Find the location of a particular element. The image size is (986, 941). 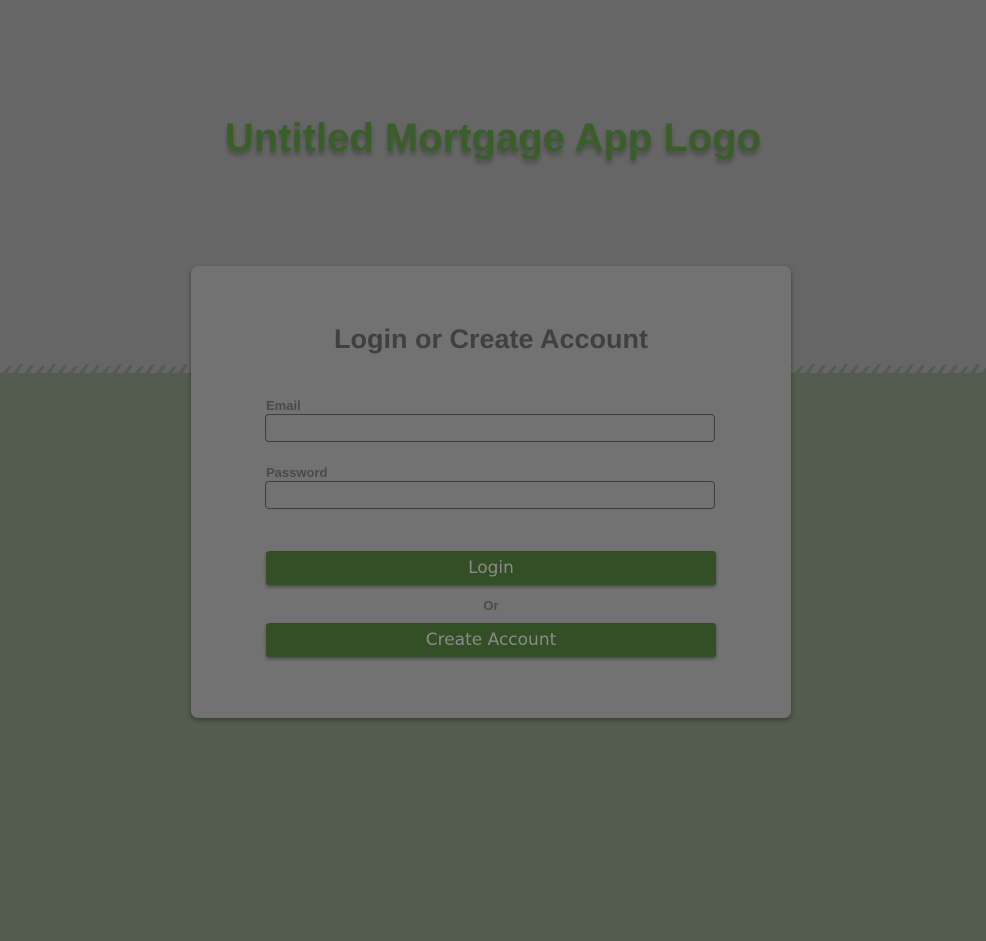

or-separator: Or is located at coordinates (491, 605).